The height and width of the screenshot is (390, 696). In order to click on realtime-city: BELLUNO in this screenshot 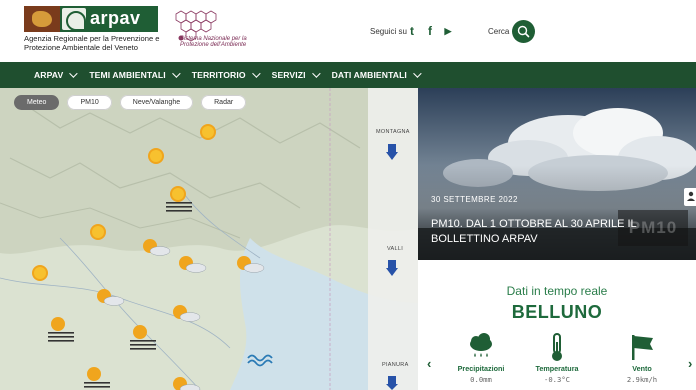, I will do `click(557, 312)`.